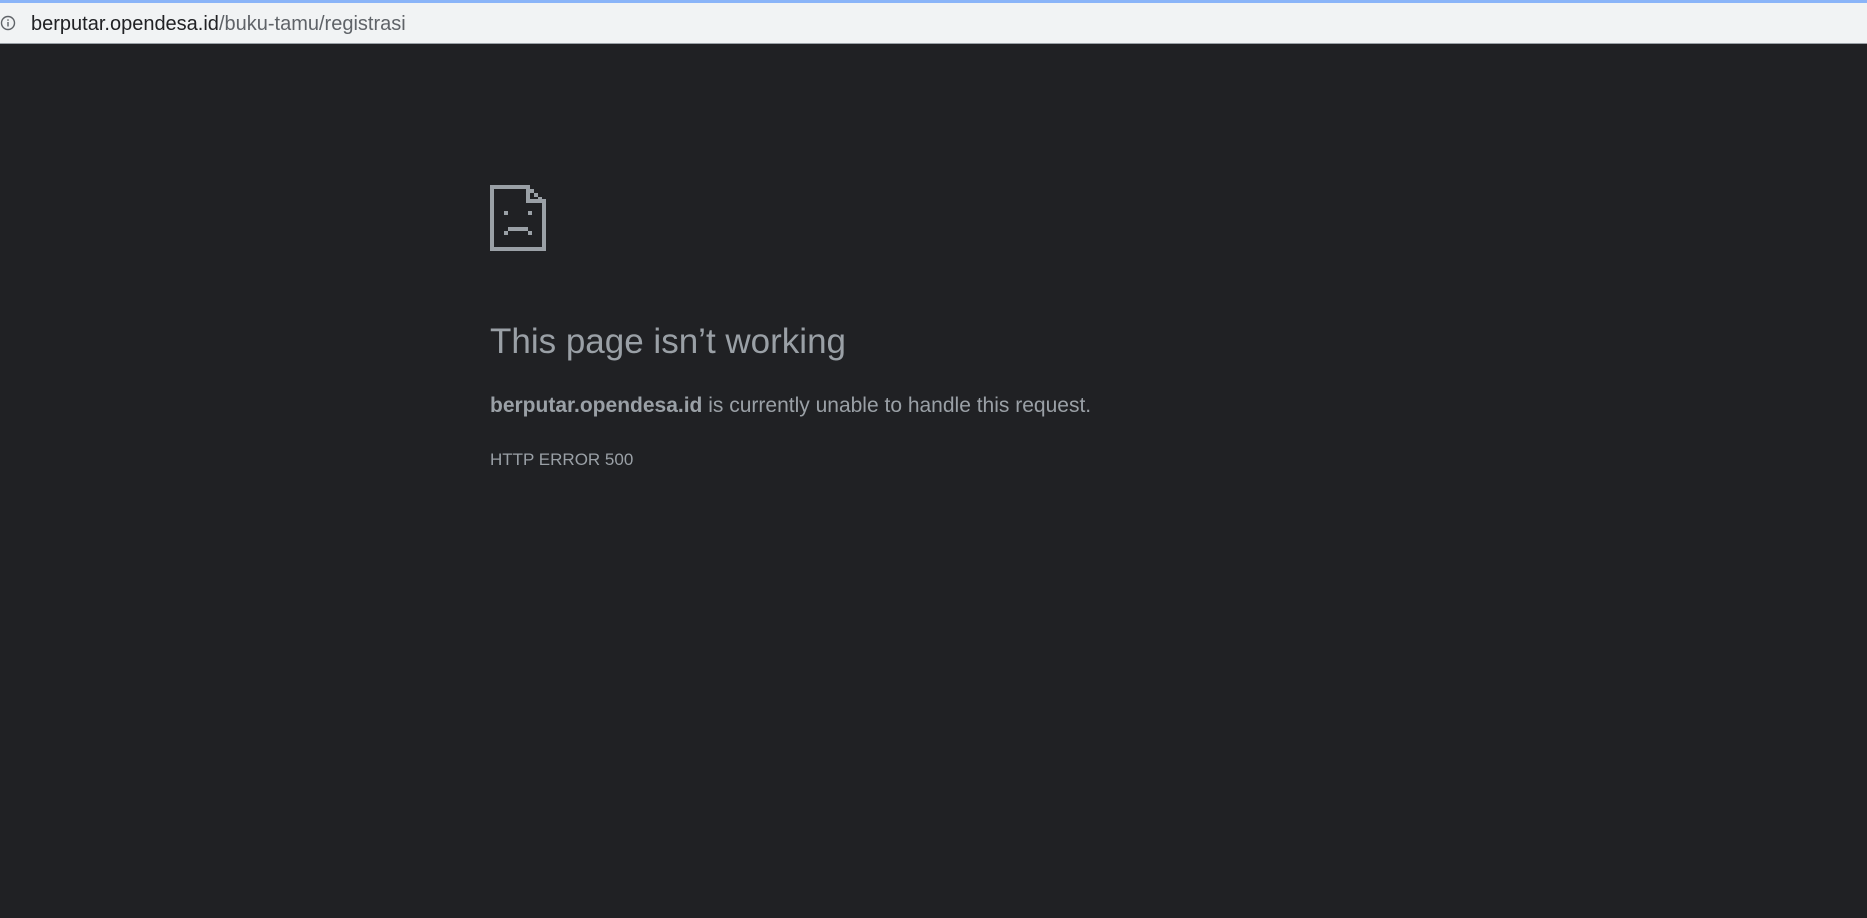  What do you see at coordinates (562, 459) in the screenshot?
I see `error-code: HTTP ERROR 500` at bounding box center [562, 459].